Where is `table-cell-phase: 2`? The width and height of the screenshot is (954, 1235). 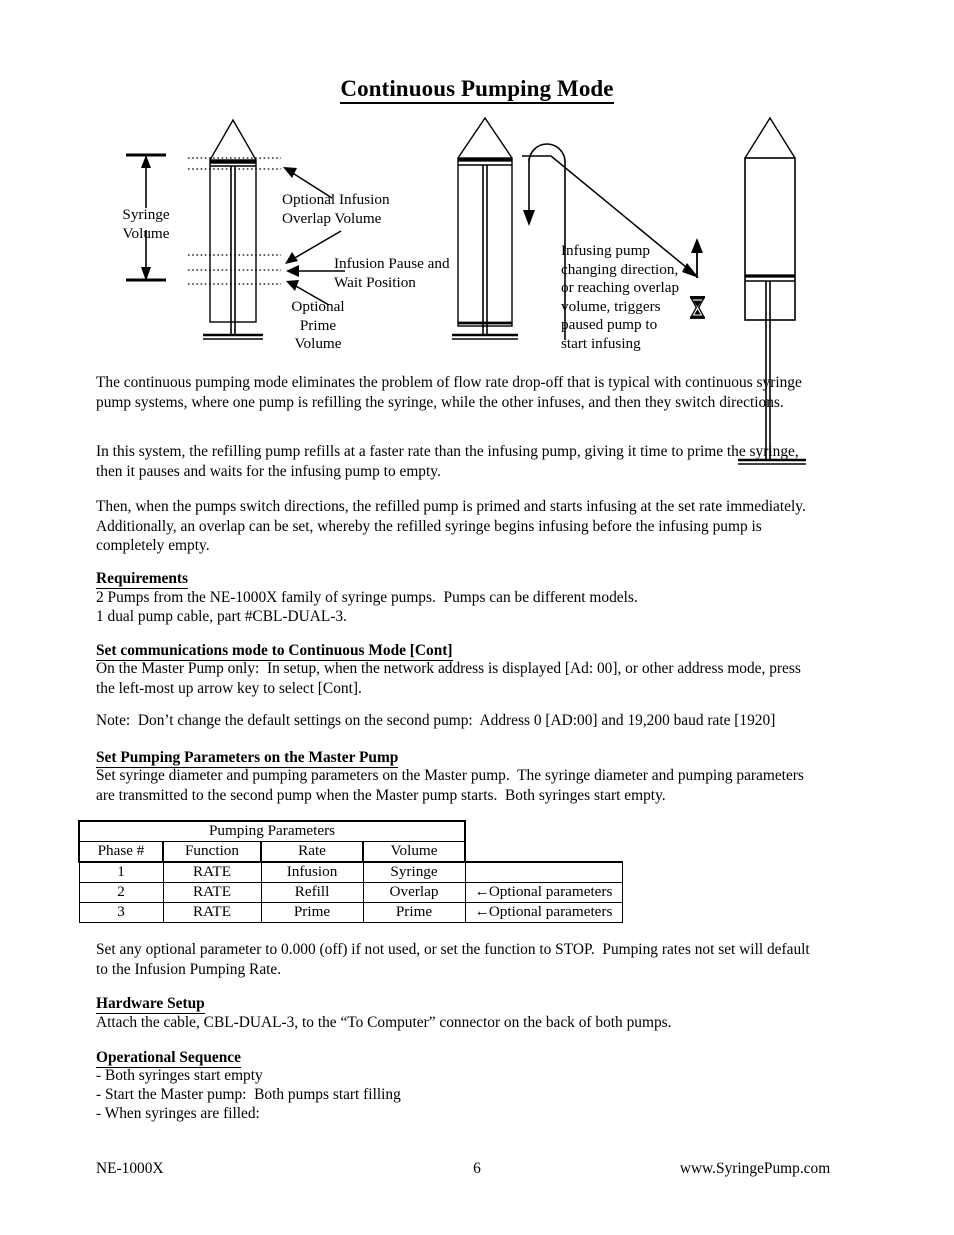
table-cell-phase: 2 is located at coordinates (121, 892).